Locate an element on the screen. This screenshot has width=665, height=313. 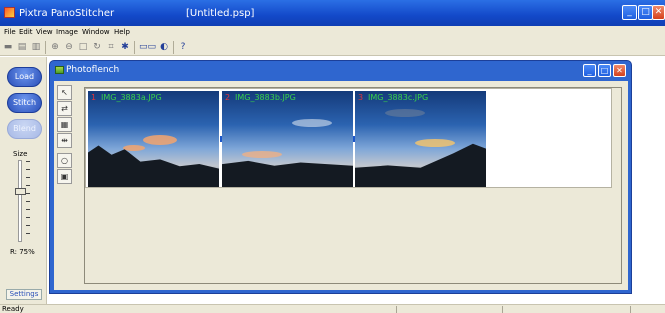
print-icon: ▤ is located at coordinates (22, 47).